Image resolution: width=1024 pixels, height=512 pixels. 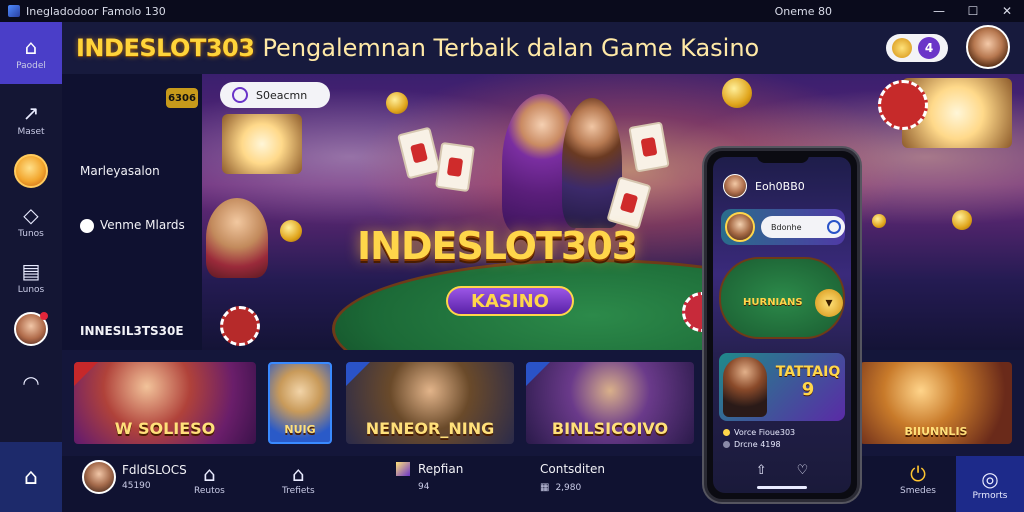 I want to click on game-tile: NUIG, so click(x=300, y=403).